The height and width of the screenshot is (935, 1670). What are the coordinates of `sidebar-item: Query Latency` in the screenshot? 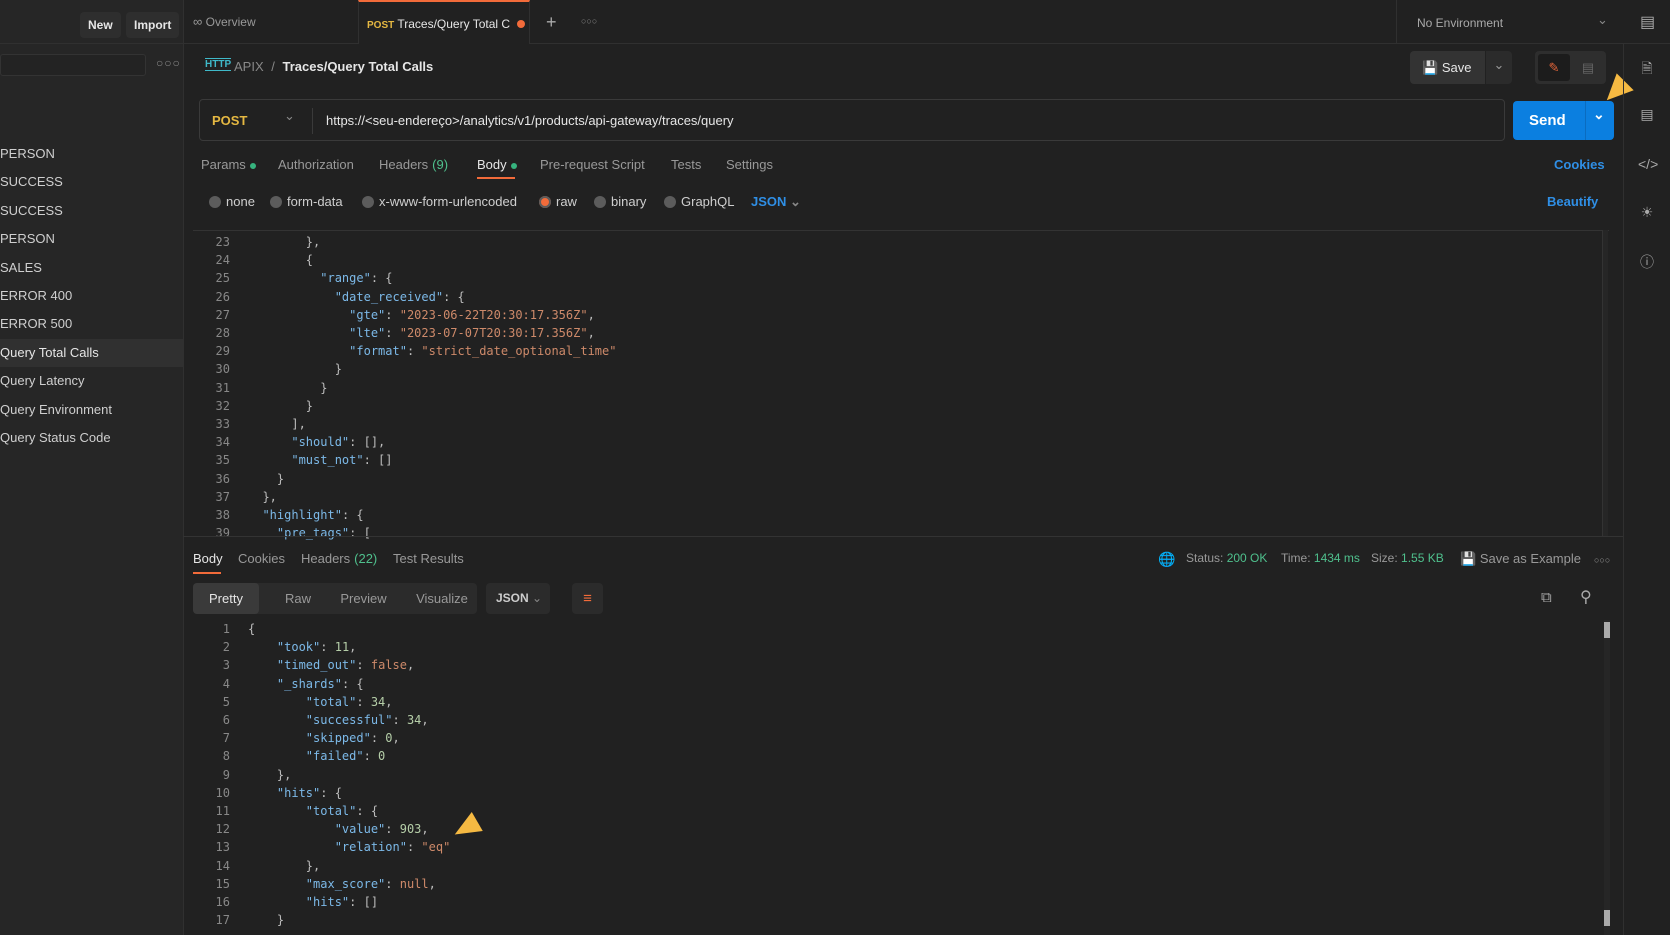 It's located at (92, 381).